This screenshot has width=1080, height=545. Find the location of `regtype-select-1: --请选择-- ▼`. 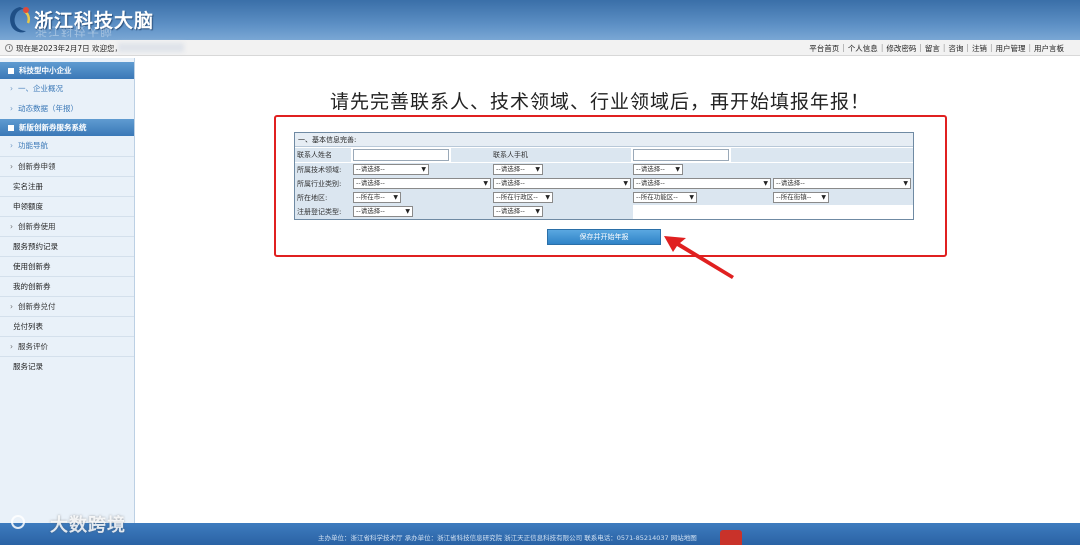

regtype-select-1: --请选择-- ▼ is located at coordinates (383, 211).